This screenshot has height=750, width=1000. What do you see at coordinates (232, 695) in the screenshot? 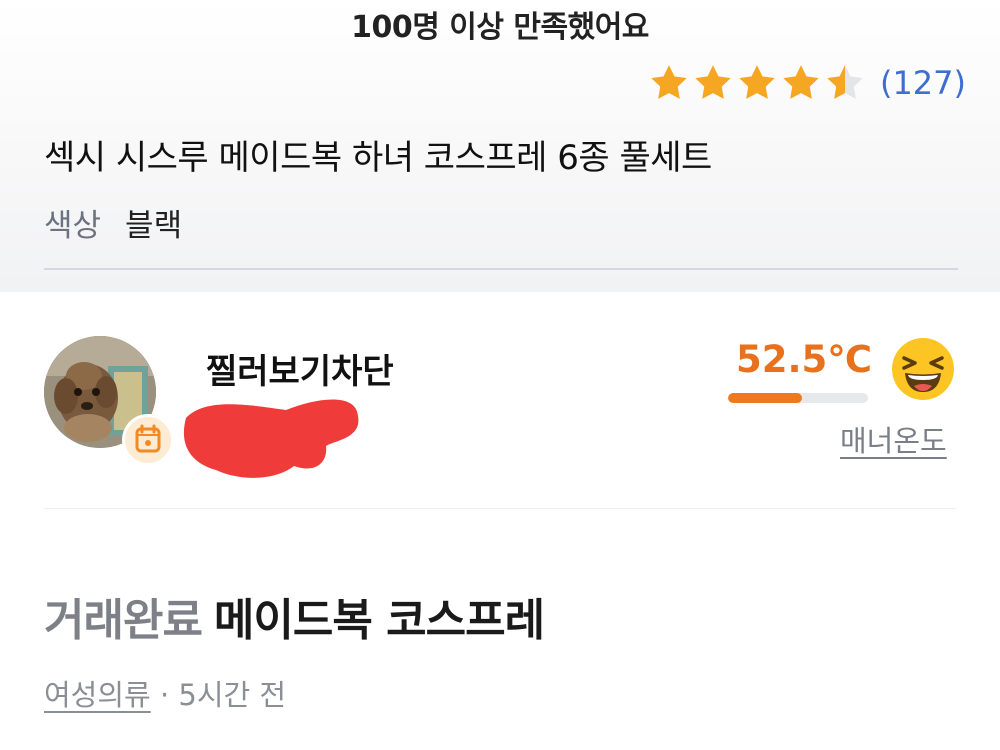
I see `posted-time: 5시간 전` at bounding box center [232, 695].